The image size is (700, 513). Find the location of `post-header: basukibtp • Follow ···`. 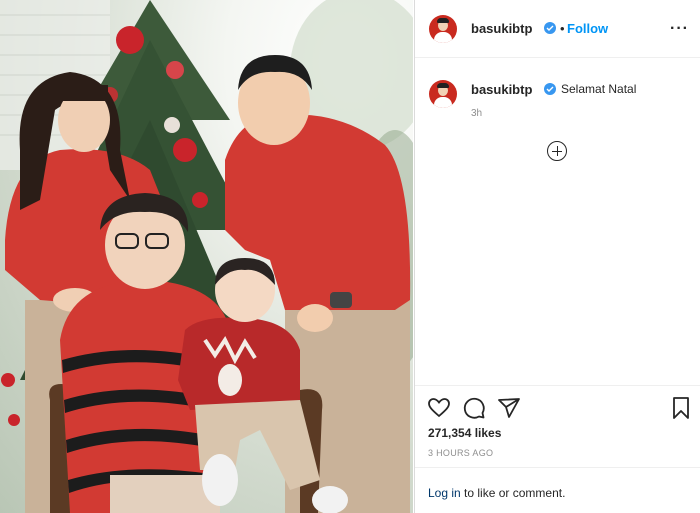

post-header: basukibtp • Follow ··· is located at coordinates (557, 29).